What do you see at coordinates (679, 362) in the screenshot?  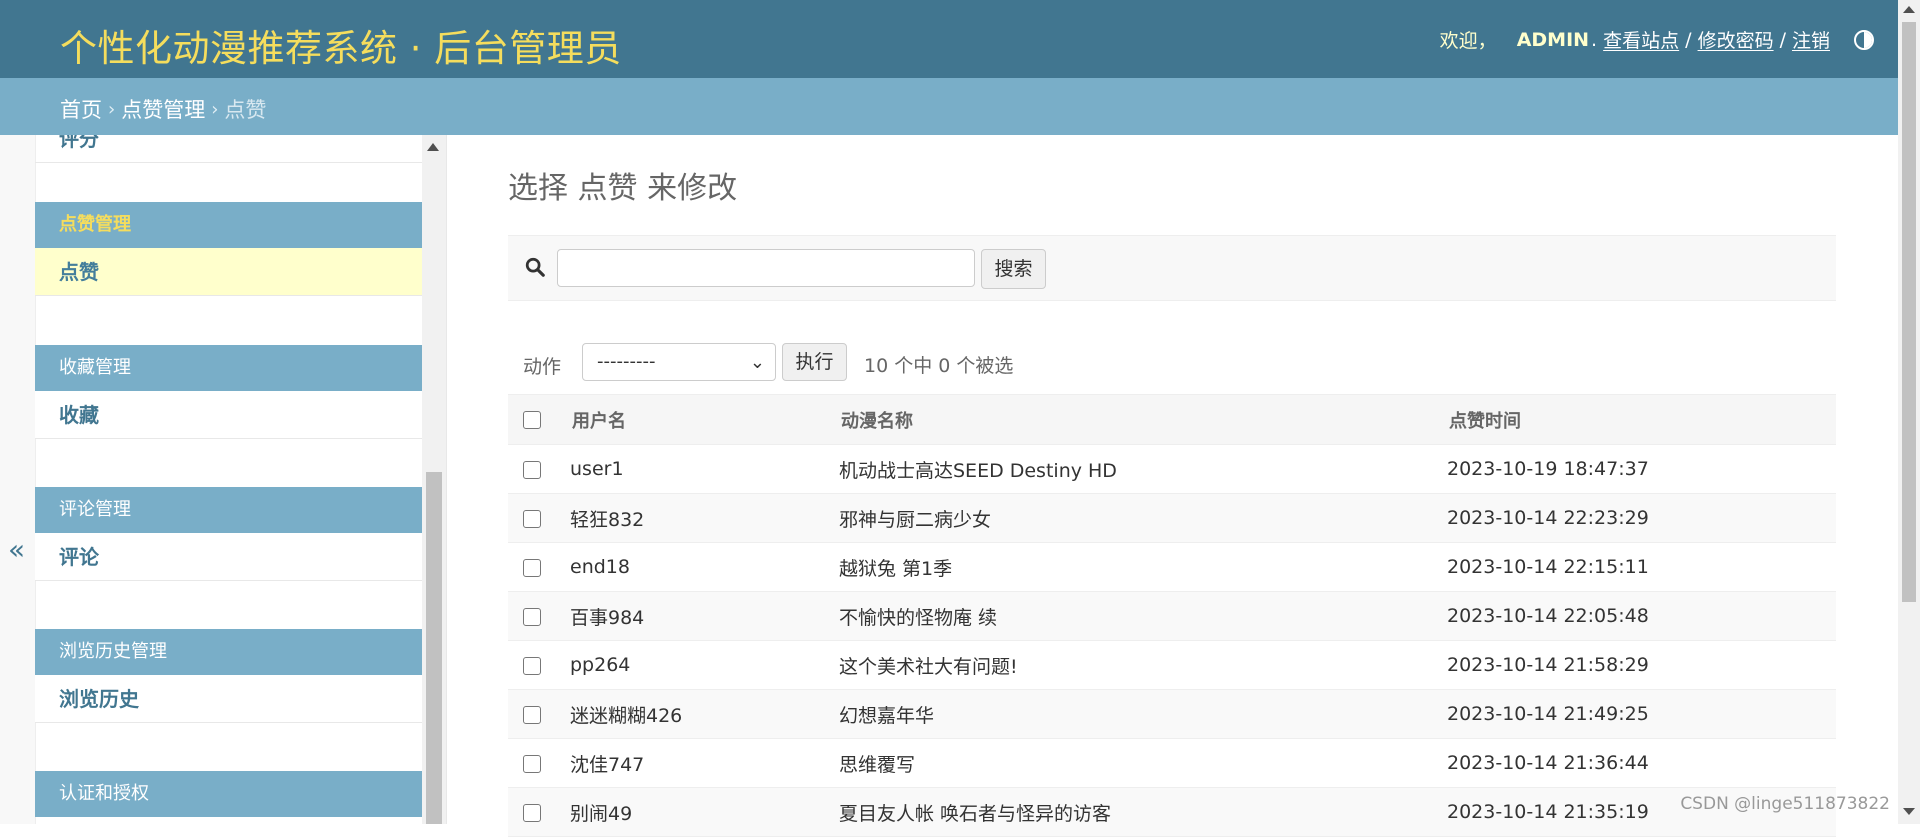 I see `action-select: --------- ⌄` at bounding box center [679, 362].